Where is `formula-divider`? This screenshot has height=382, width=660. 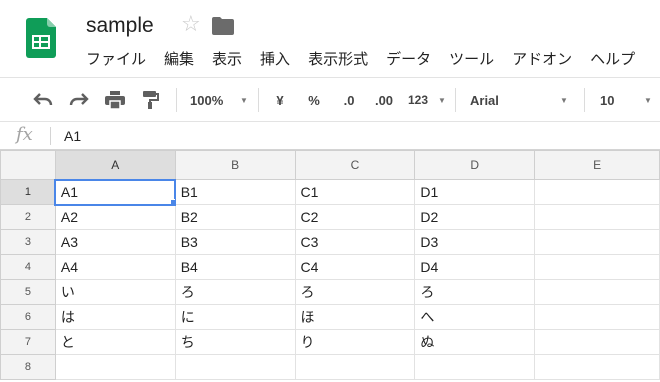
formula-divider is located at coordinates (50, 136).